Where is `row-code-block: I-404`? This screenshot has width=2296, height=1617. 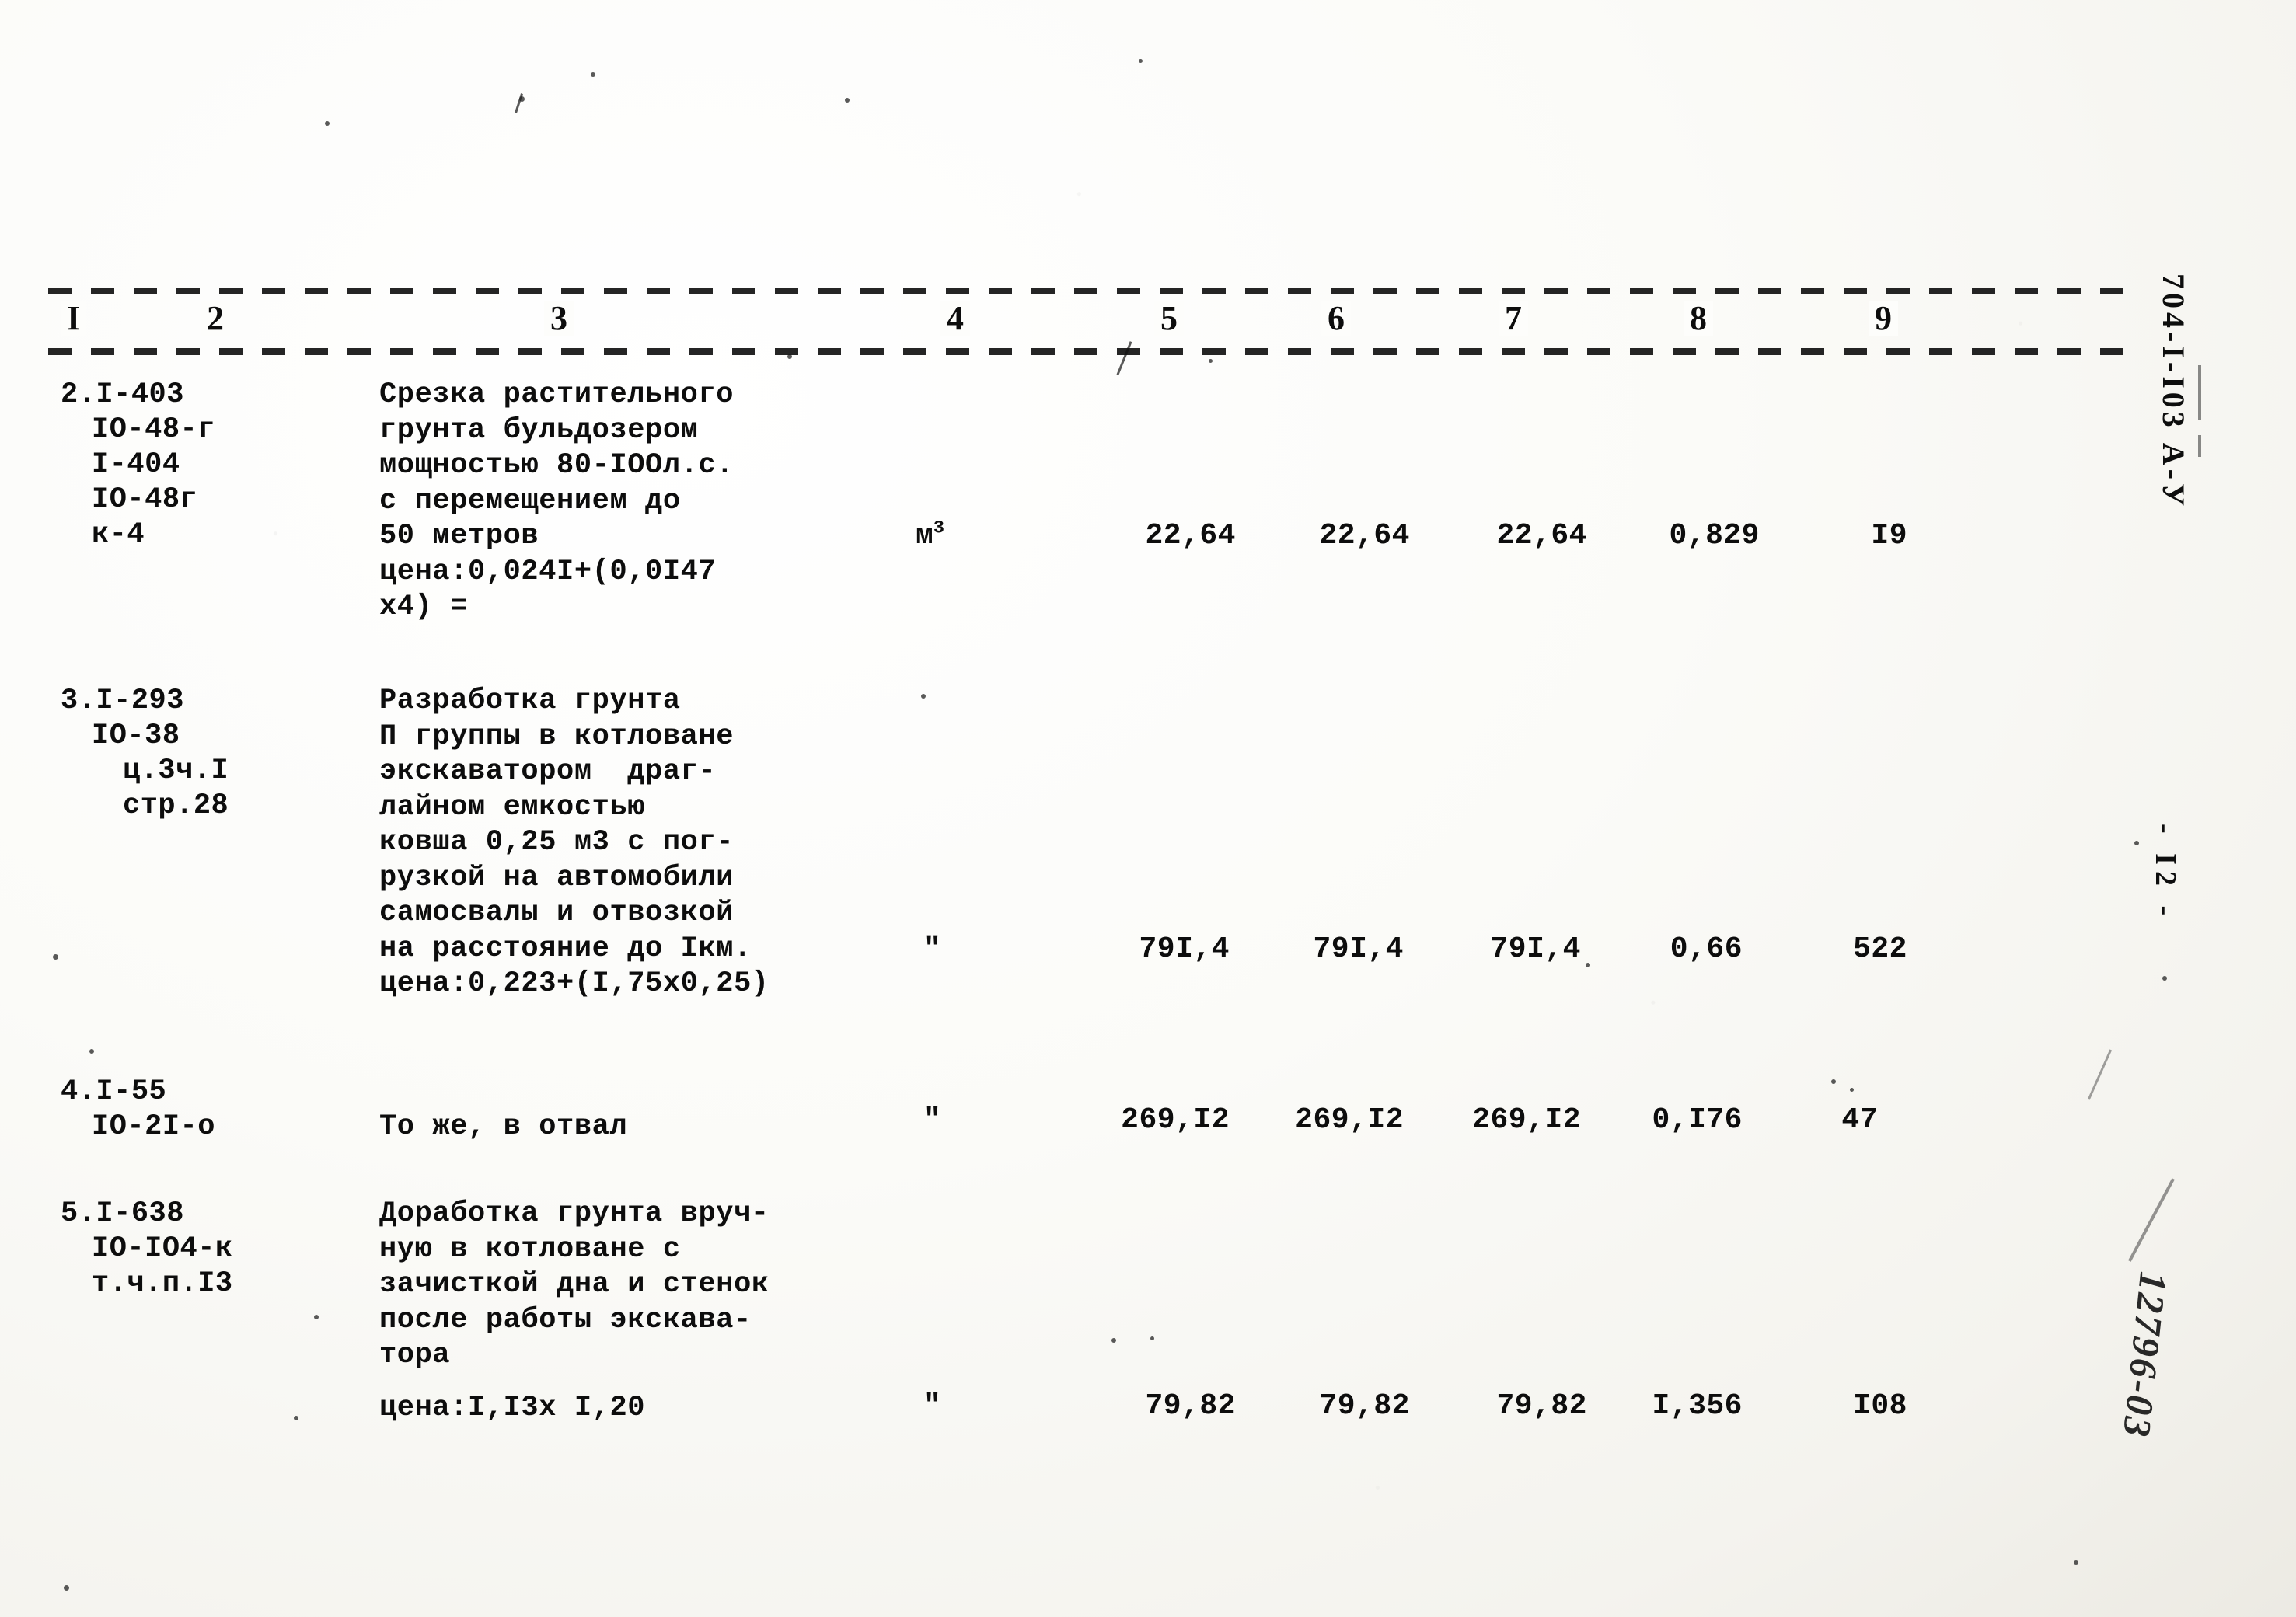 row-code-block: I-404 is located at coordinates (136, 464).